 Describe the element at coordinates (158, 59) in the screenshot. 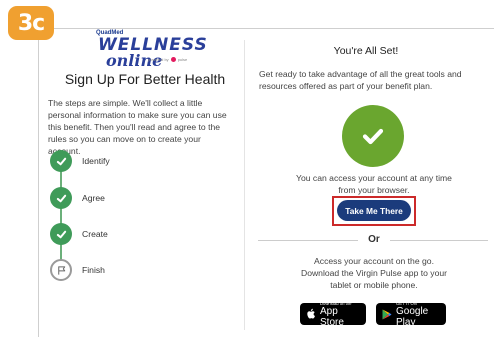

I see `logo-powered-text: powered by` at that location.